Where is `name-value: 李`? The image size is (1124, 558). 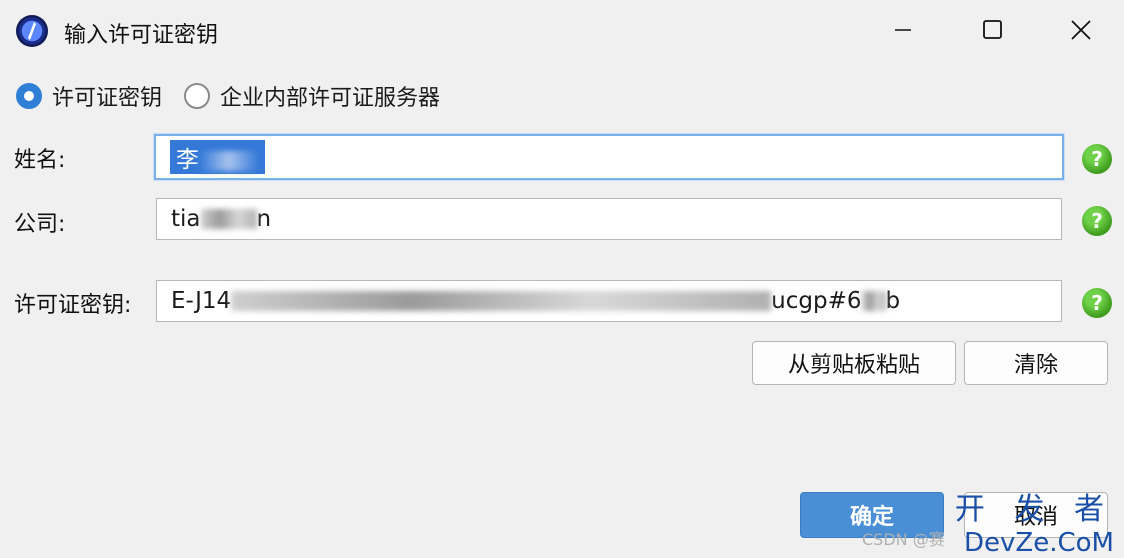 name-value: 李 is located at coordinates (217, 157).